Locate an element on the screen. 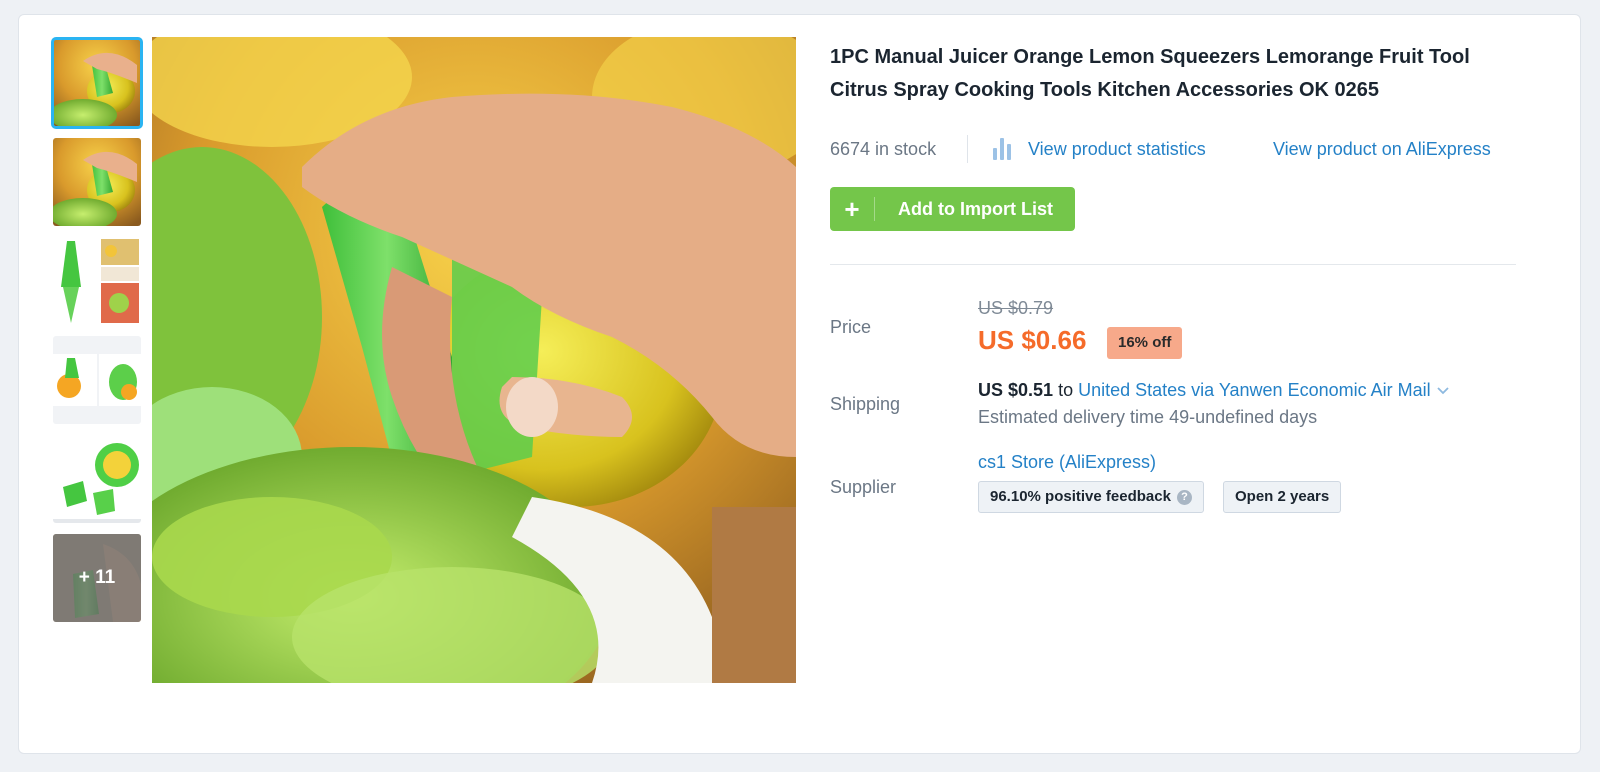 Image resolution: width=1600 pixels, height=772 pixels. more-images-count: + 11 is located at coordinates (97, 578).